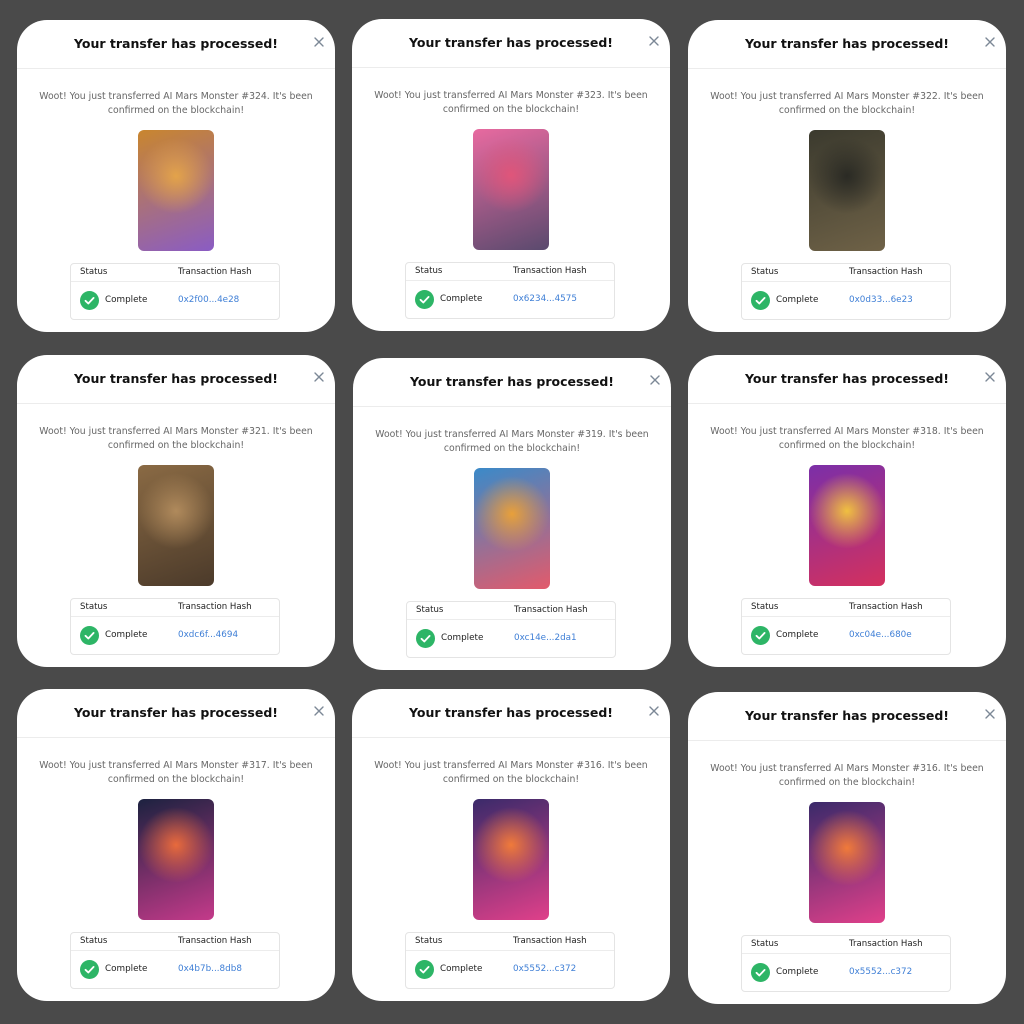 Image resolution: width=1024 pixels, height=1024 pixels. I want to click on table-row: Complete 0x4b7b...8db8, so click(175, 970).